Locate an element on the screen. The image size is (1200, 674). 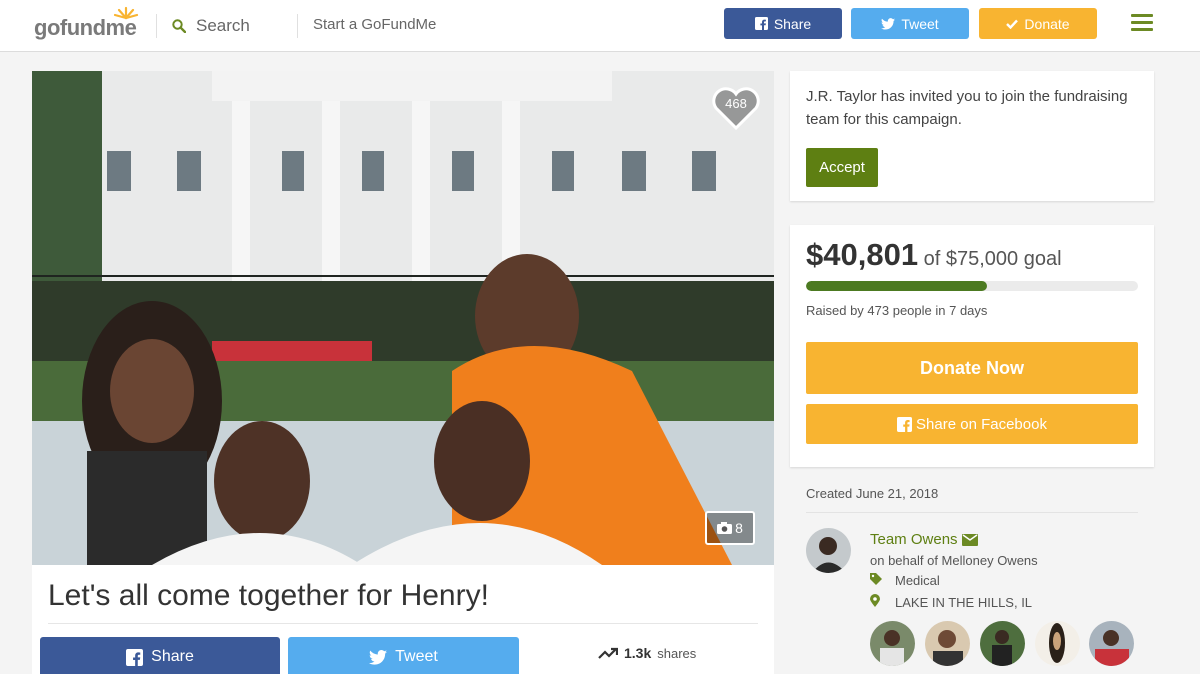
accept-button: Accept is located at coordinates (842, 167).